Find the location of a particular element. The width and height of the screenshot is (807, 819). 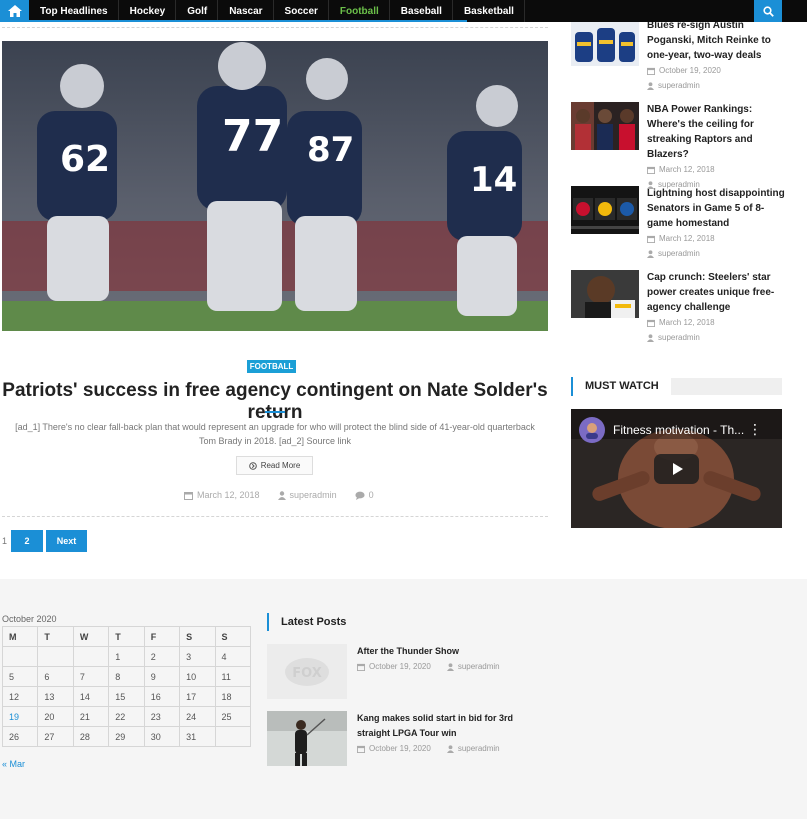

calendar-day: 4 is located at coordinates (233, 656).